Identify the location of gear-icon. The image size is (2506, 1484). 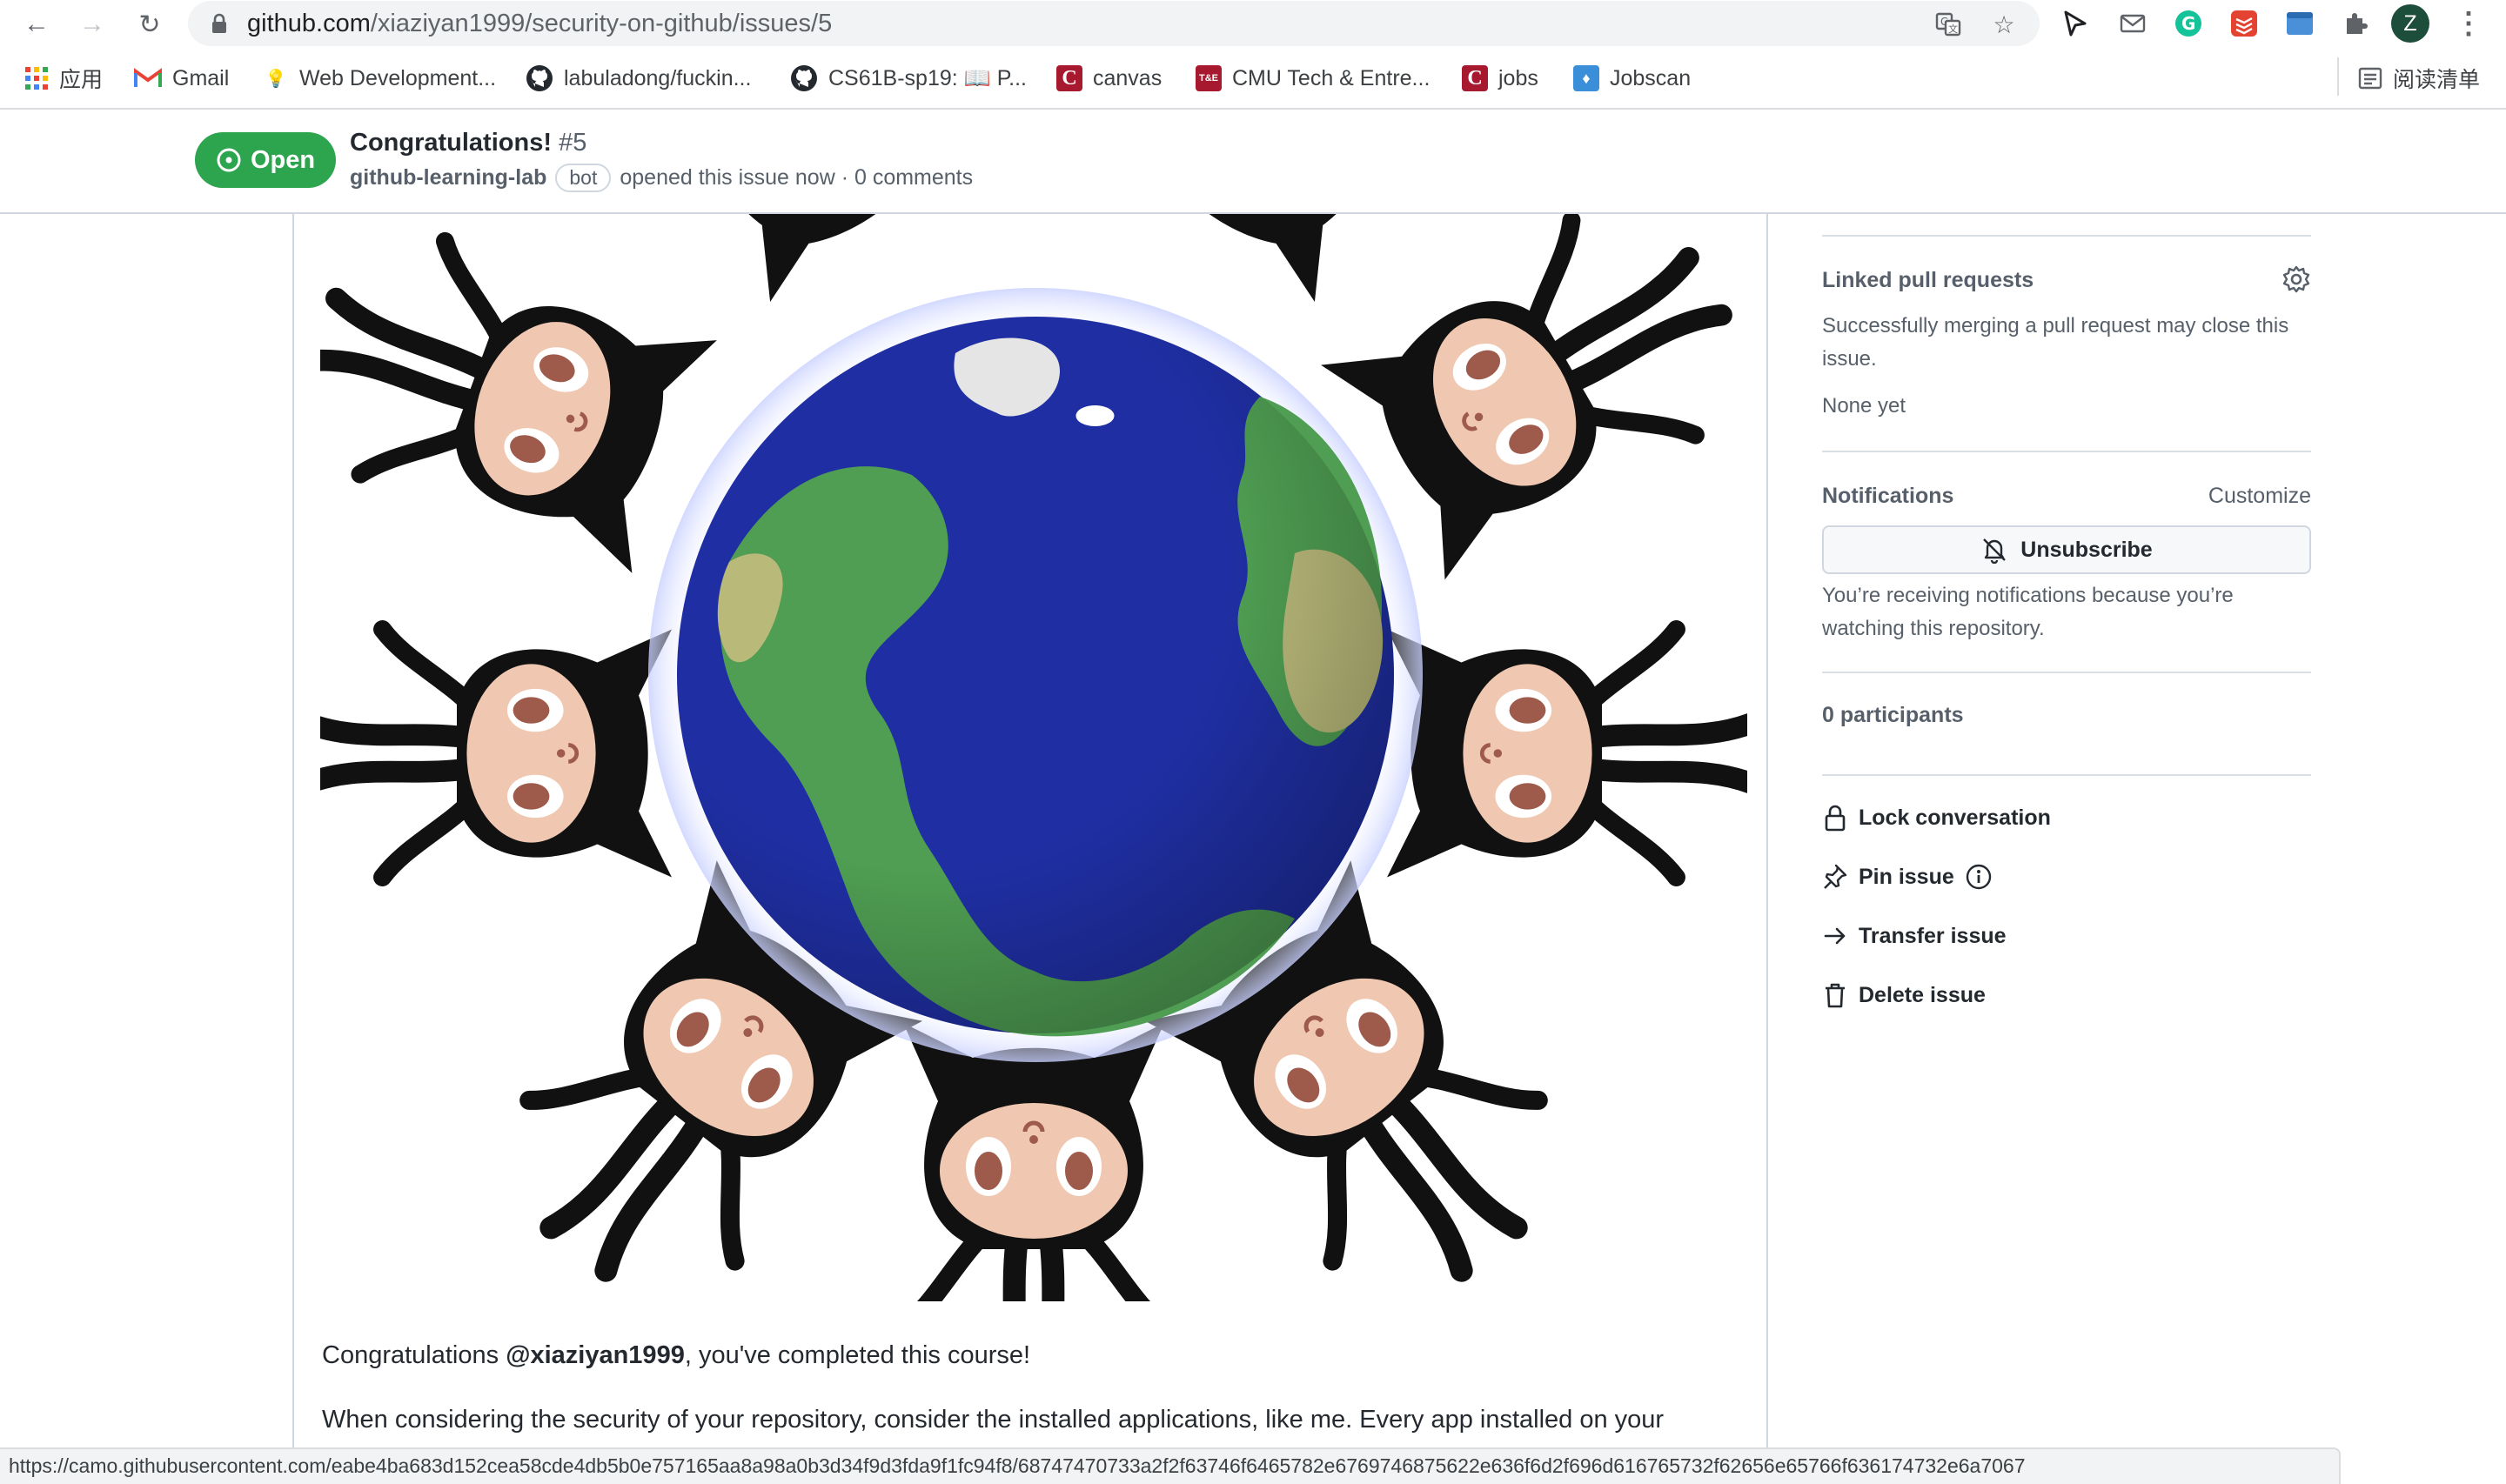
(2296, 279).